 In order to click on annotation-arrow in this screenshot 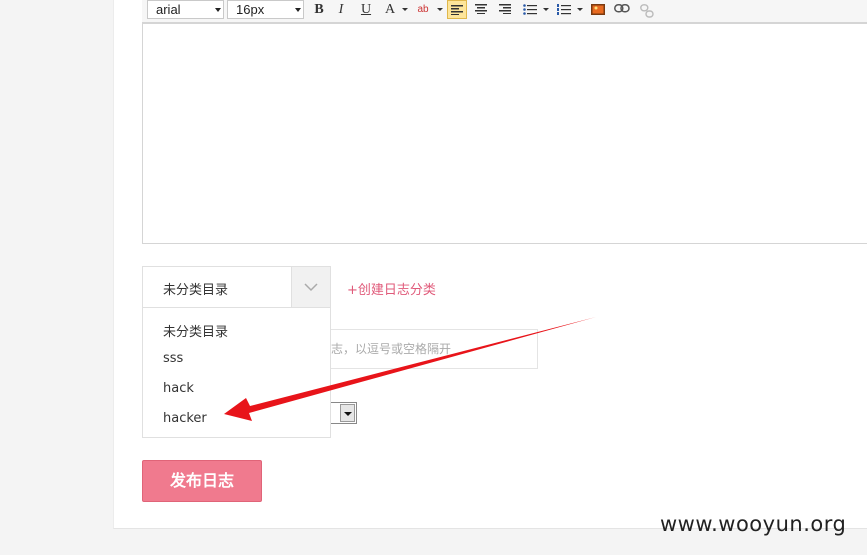, I will do `click(410, 369)`.